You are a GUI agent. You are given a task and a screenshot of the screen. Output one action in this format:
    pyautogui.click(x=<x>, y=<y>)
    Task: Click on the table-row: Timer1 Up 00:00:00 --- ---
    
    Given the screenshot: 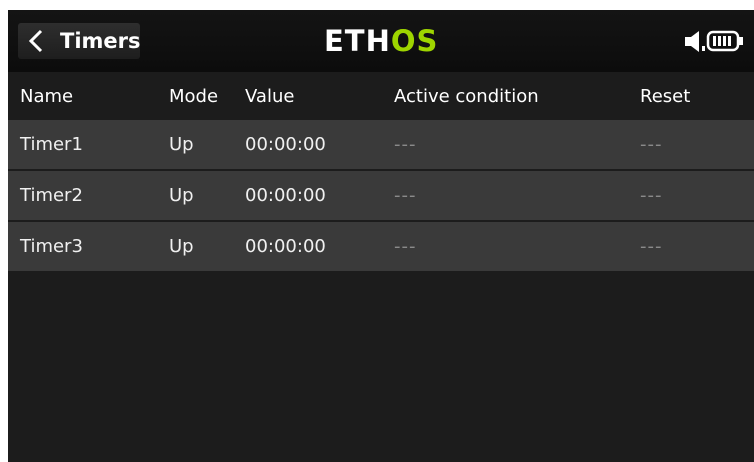 What is the action you would take?
    pyautogui.click(x=381, y=144)
    